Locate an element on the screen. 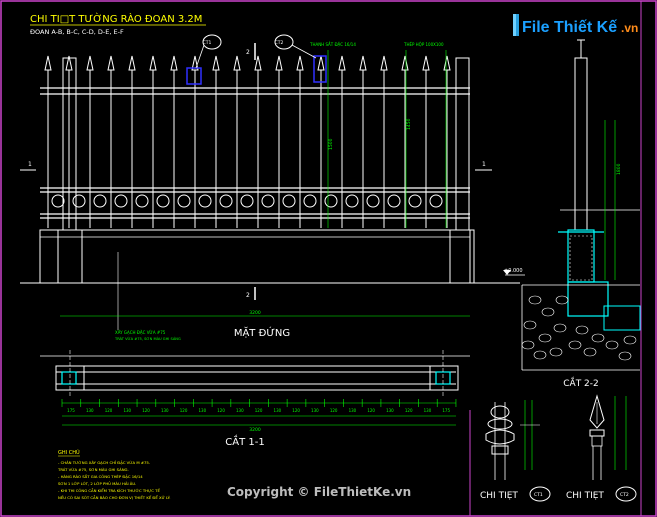 The width and height of the screenshot is (657, 517). view-label-elevation: MẶT ĐỨNG is located at coordinates (262, 332).